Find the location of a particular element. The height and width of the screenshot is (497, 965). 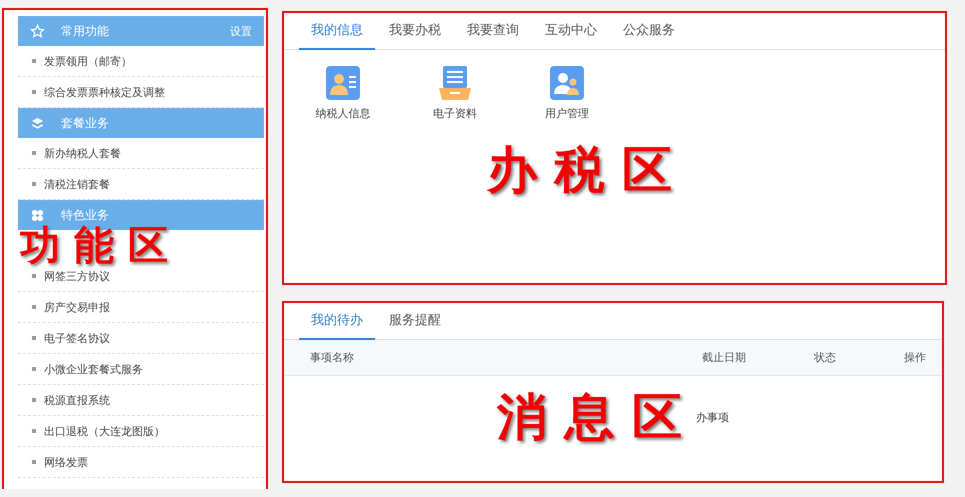

tab: 我要办税 is located at coordinates (415, 31).